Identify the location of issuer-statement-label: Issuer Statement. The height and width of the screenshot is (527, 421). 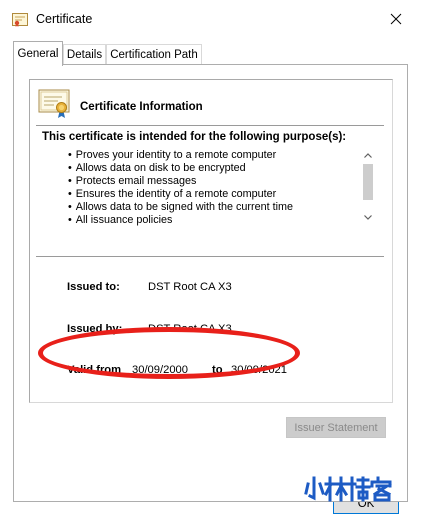
(336, 427).